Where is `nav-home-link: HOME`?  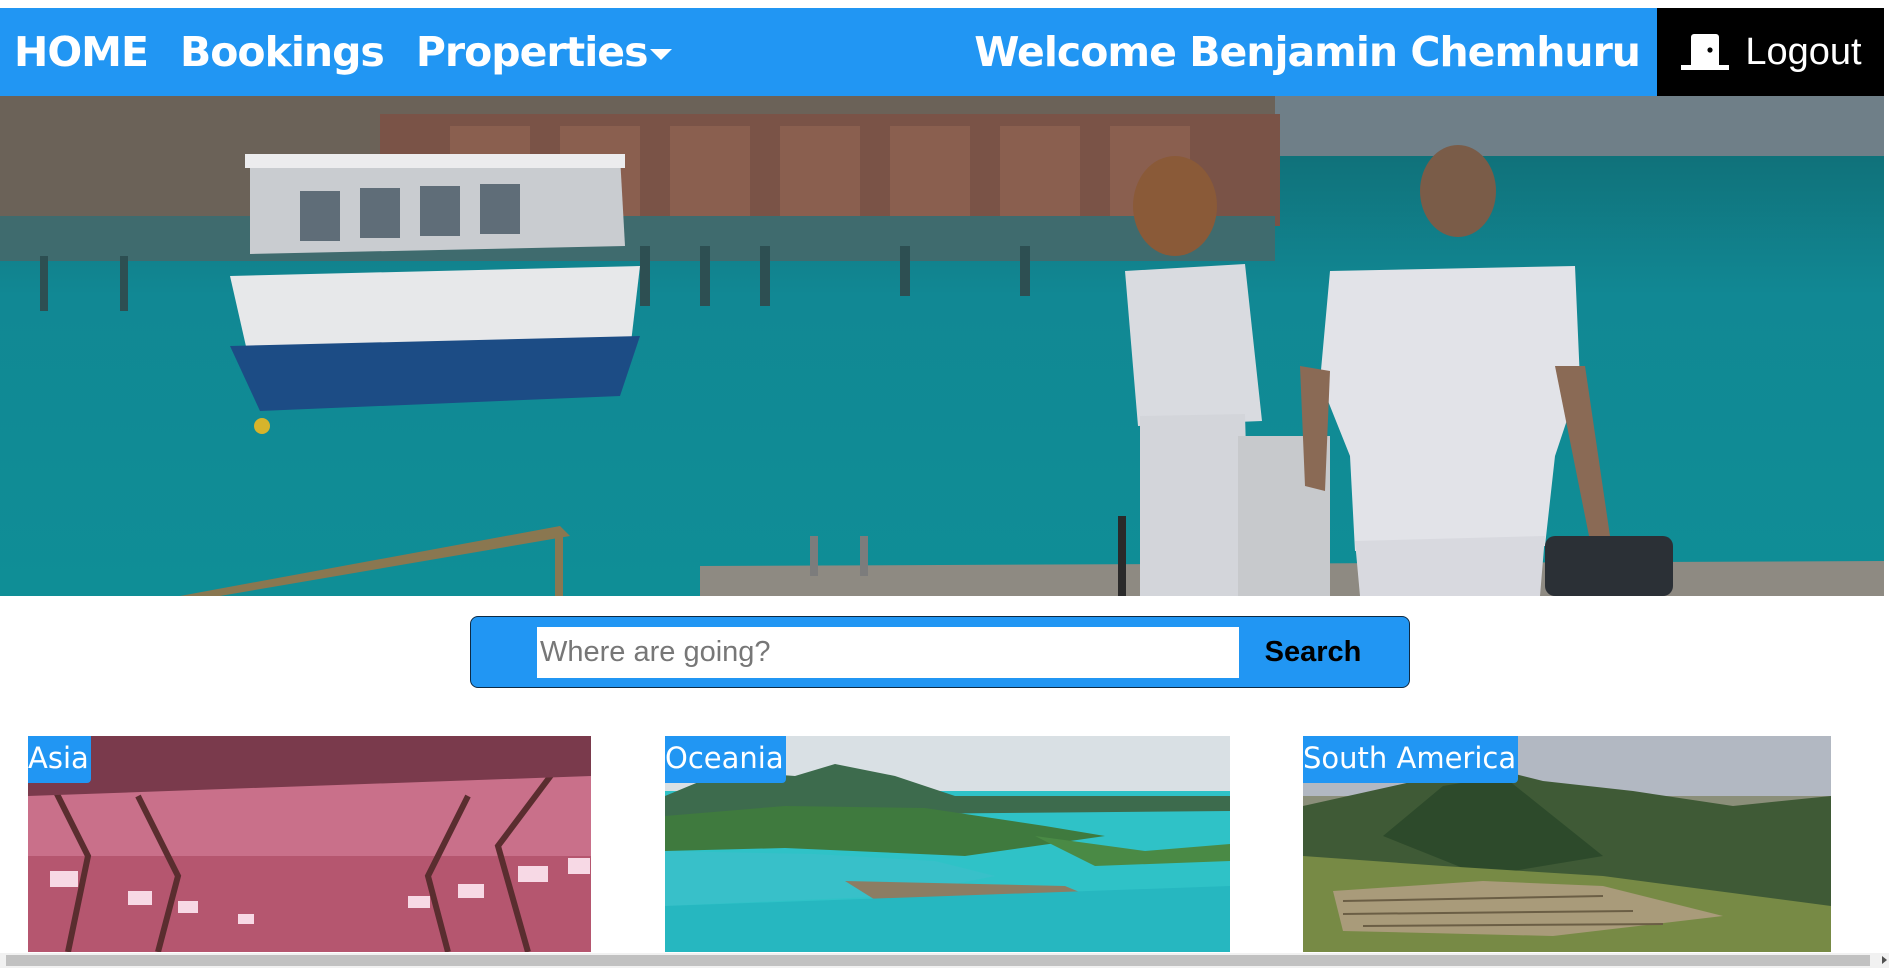
nav-home-link: HOME is located at coordinates (81, 52).